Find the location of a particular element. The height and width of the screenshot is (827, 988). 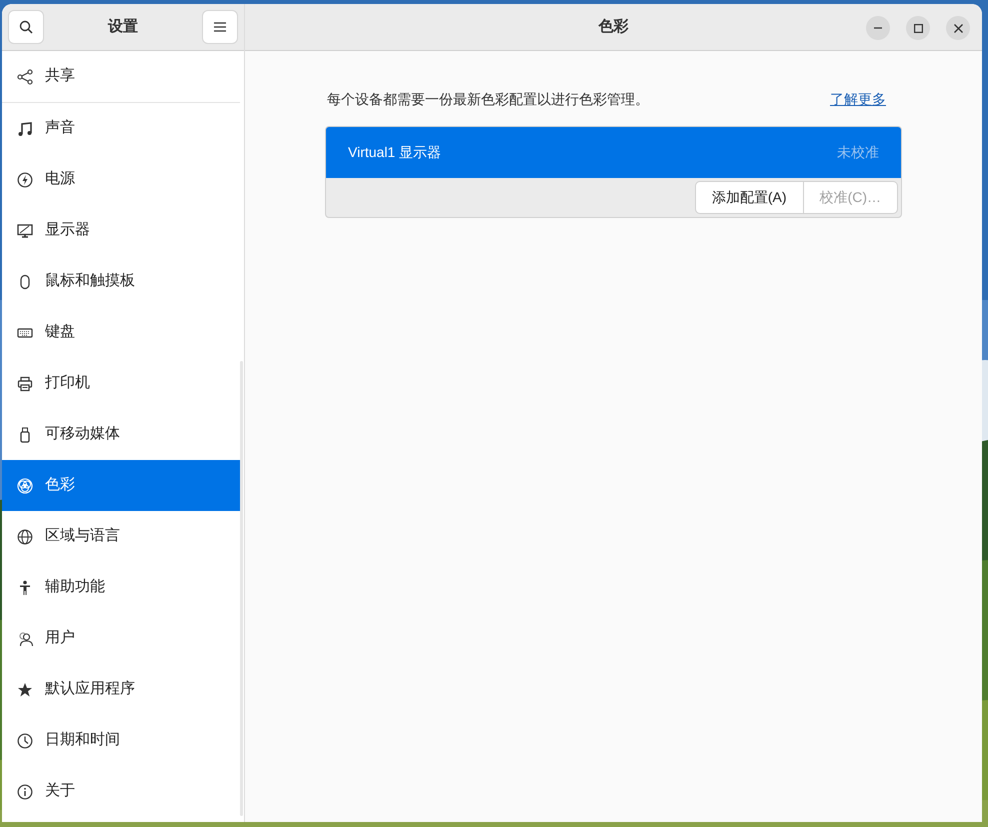

scrollbar is located at coordinates (241, 588).